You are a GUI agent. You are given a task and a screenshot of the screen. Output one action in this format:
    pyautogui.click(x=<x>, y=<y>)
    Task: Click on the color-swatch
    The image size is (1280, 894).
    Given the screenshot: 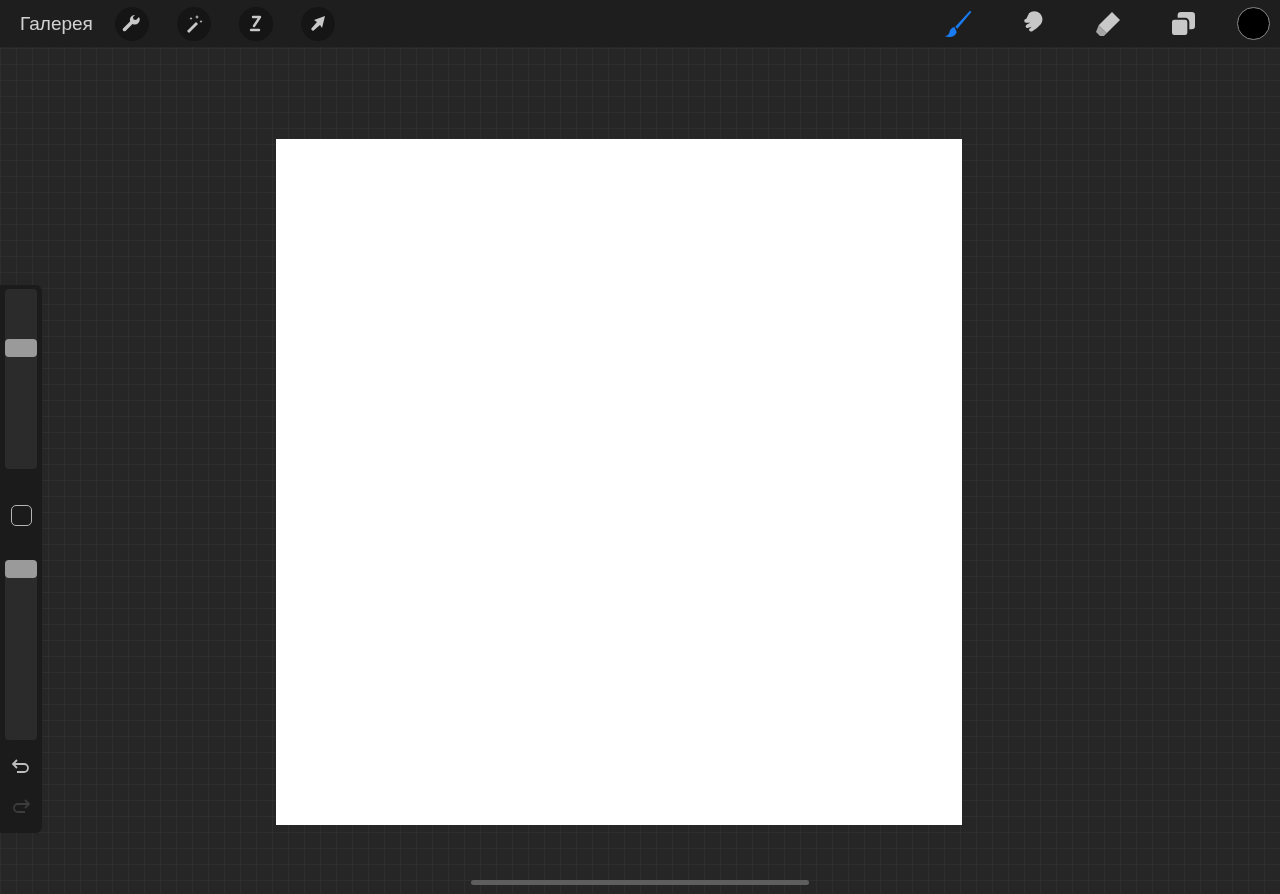 What is the action you would take?
    pyautogui.click(x=1253, y=23)
    